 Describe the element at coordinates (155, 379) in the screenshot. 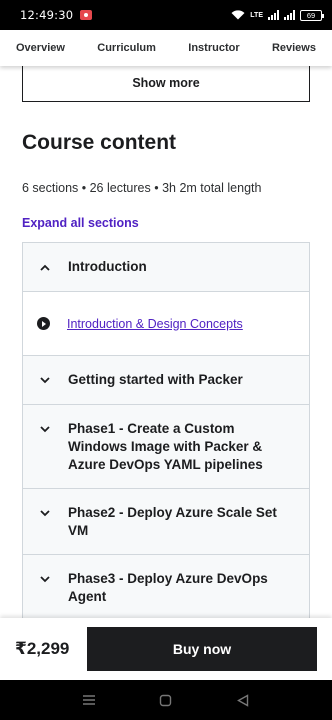

I see `section-title: Getting started with Packer` at that location.